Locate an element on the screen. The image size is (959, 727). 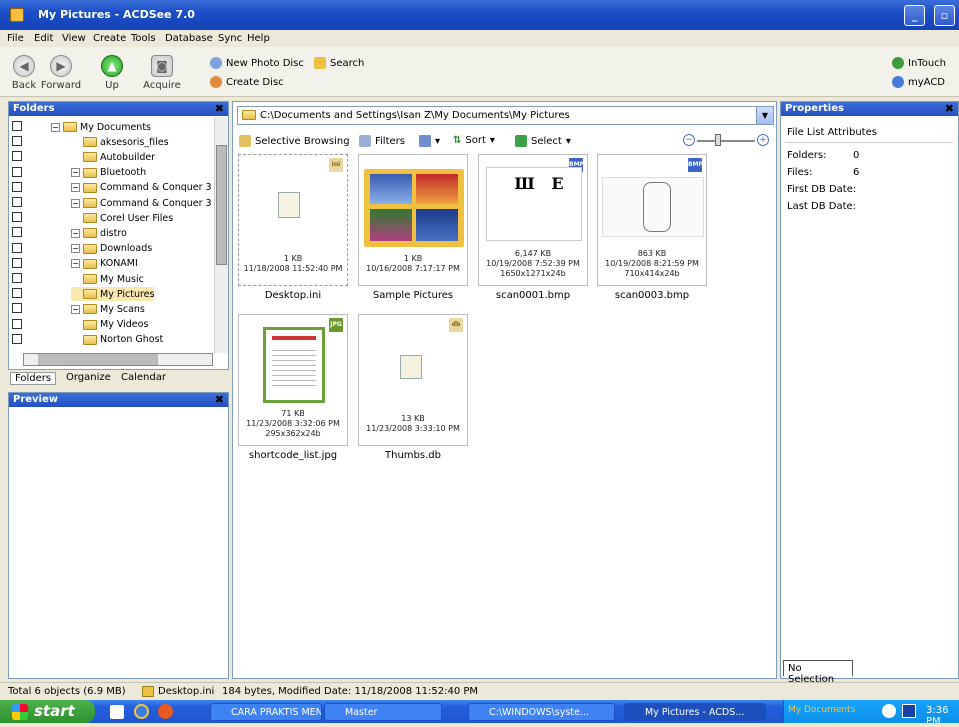
folder-tree-item: aksesoris_files is located at coordinates (120, 142).